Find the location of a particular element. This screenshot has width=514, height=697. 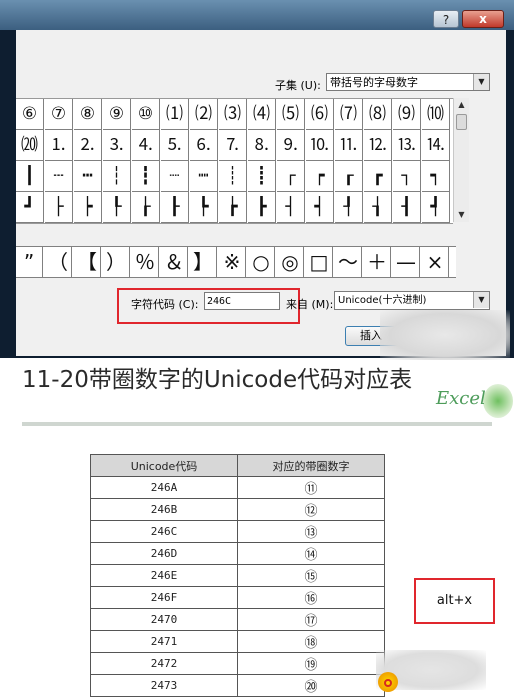

symbol-cell: ⑼ is located at coordinates (407, 114).